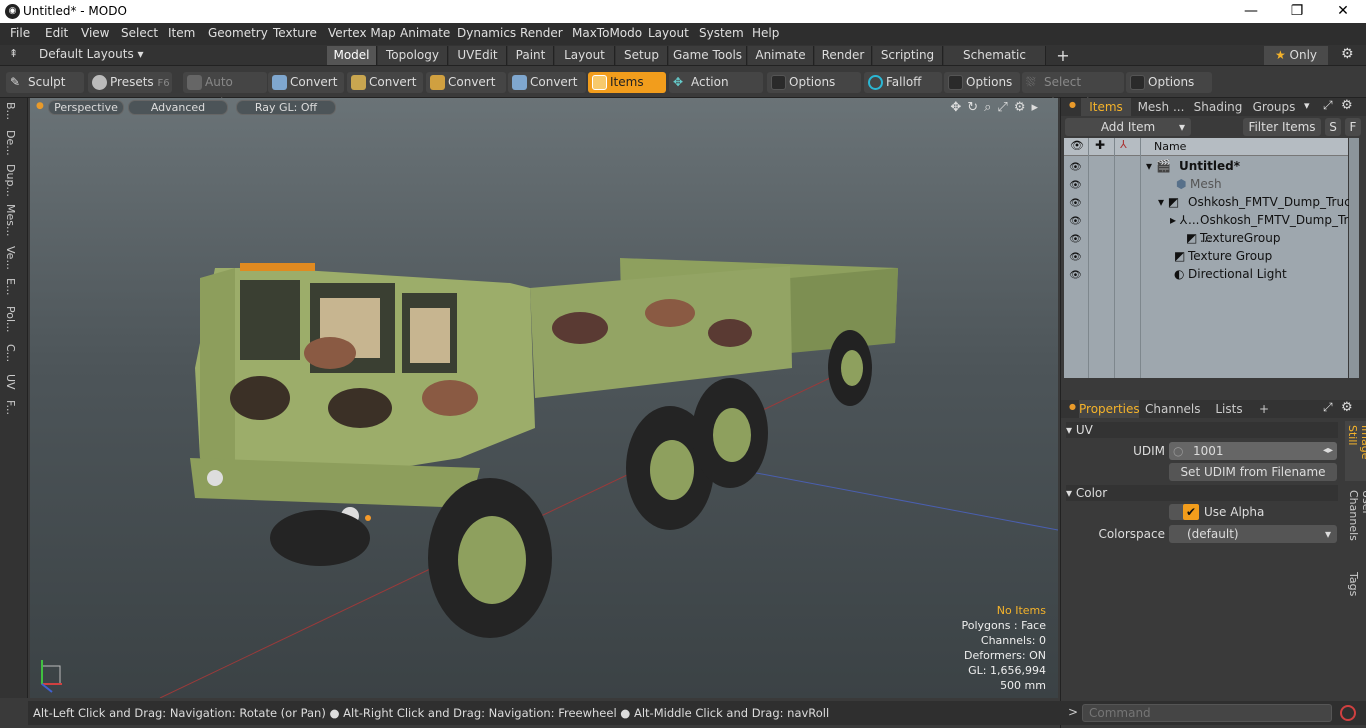 The image size is (1366, 728). What do you see at coordinates (995, 63) in the screenshot?
I see `tab-schematic-fusion: Schematic Fusion` at bounding box center [995, 63].